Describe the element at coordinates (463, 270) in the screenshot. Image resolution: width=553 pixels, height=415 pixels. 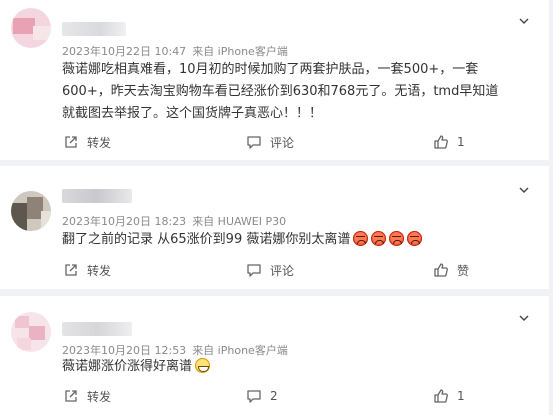
I see `like-label: 赞` at that location.